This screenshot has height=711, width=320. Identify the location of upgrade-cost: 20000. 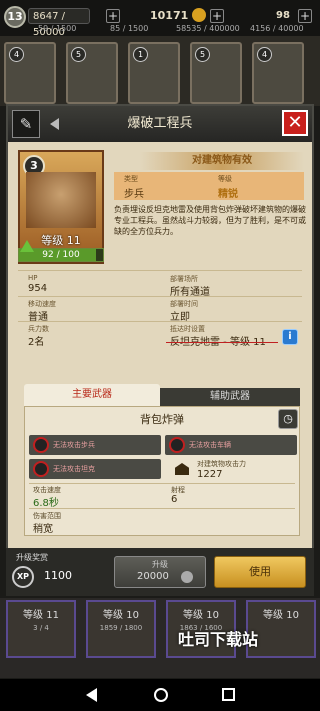
(153, 576).